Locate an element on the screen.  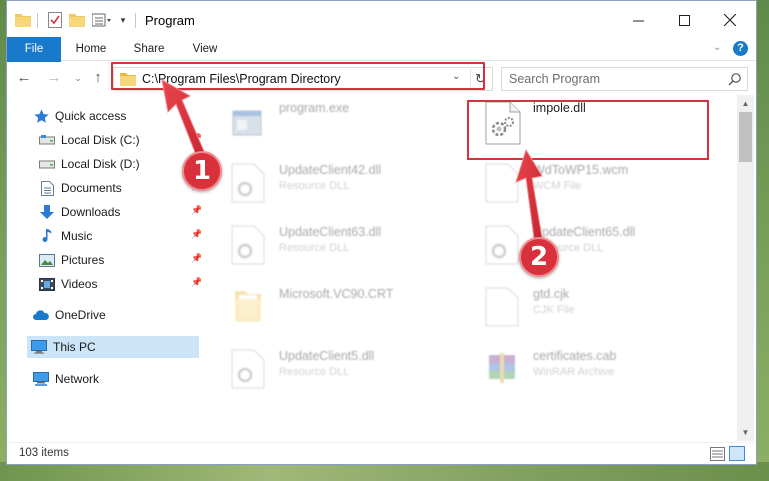
sidebar-item-onedrive: OneDrive is located at coordinates (69, 315).